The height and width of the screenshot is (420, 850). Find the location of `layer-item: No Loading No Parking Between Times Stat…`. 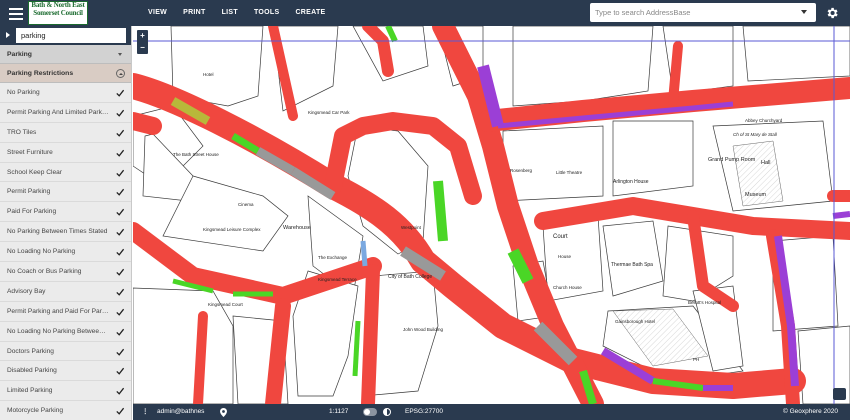

layer-item: No Loading No Parking Between Times Stat… is located at coordinates (65, 332).